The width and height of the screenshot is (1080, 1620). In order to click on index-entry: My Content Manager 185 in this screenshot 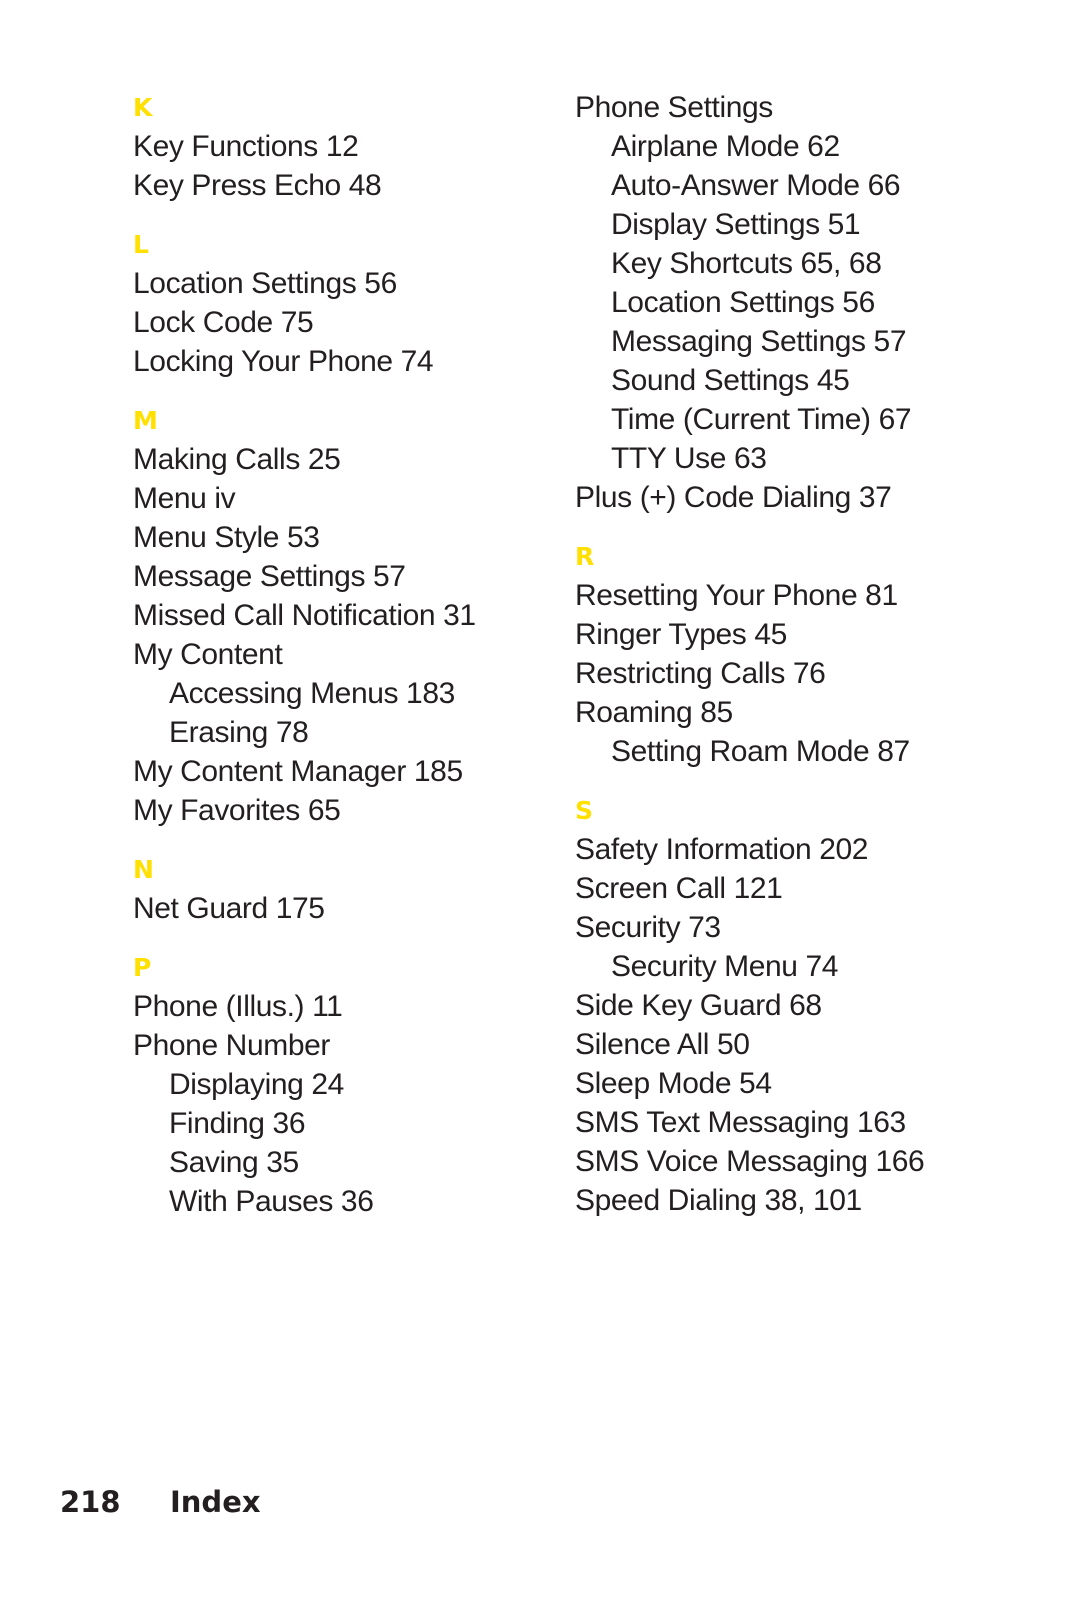, I will do `click(298, 771)`.